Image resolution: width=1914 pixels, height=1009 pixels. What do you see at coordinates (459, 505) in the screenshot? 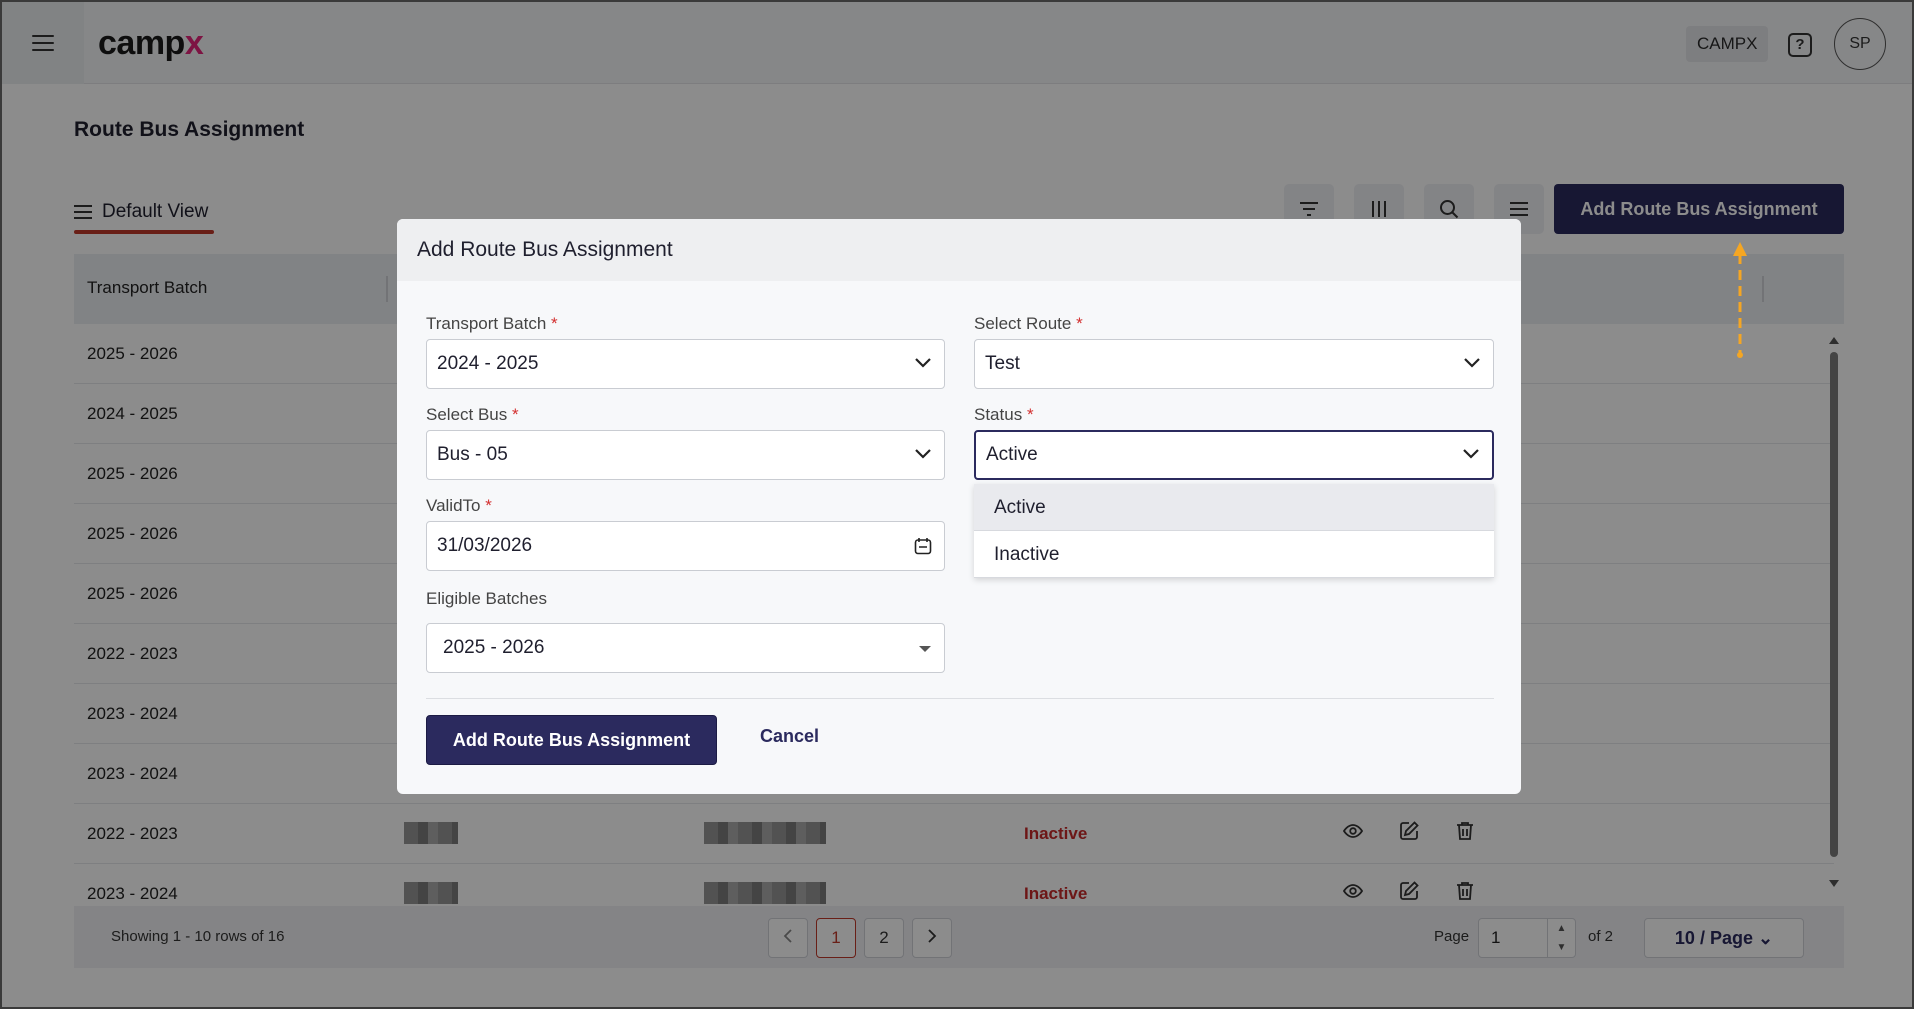
I see `valid-to-label: ValidTo *` at bounding box center [459, 505].